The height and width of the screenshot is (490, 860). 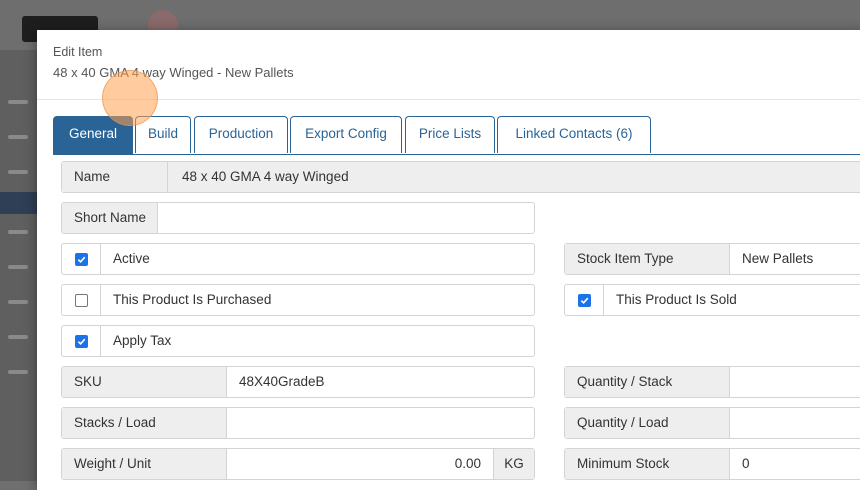 I want to click on short-name-label: Short Name, so click(x=110, y=218).